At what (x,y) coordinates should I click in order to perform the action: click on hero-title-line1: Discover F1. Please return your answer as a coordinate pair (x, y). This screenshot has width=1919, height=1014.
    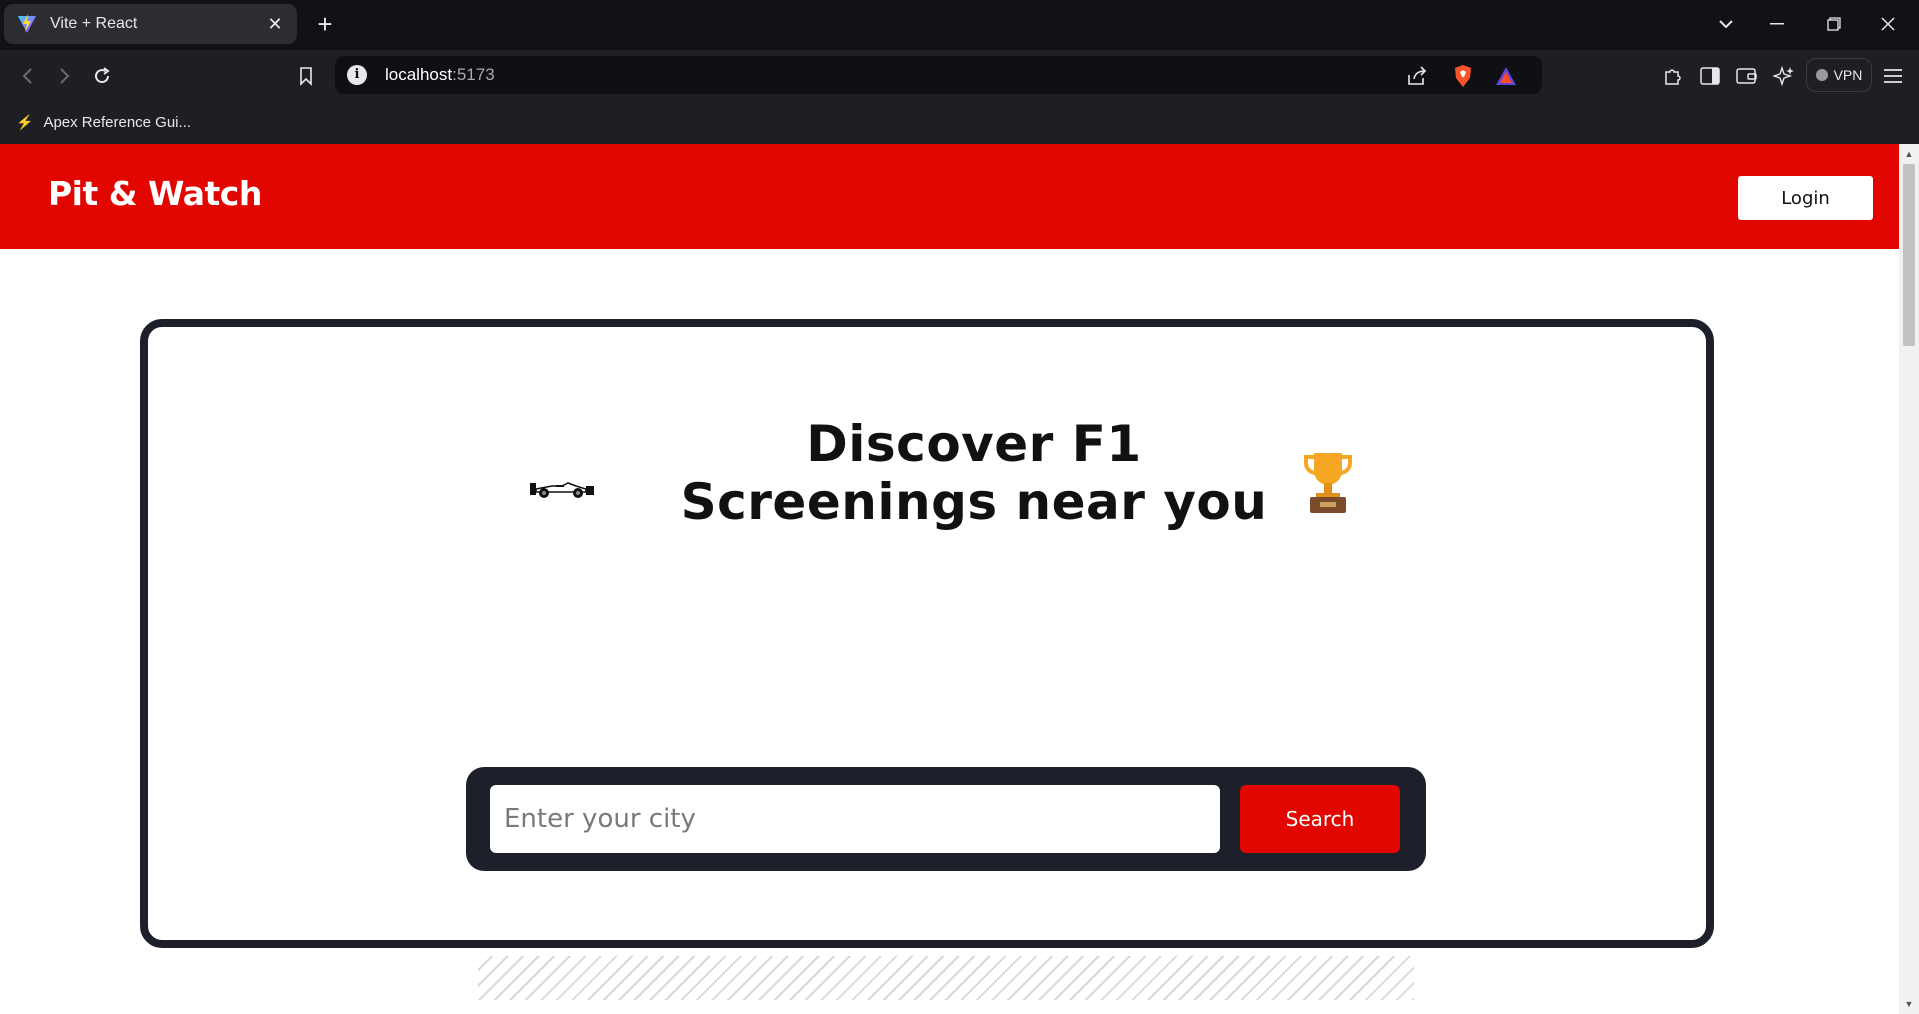
    Looking at the image, I should click on (974, 444).